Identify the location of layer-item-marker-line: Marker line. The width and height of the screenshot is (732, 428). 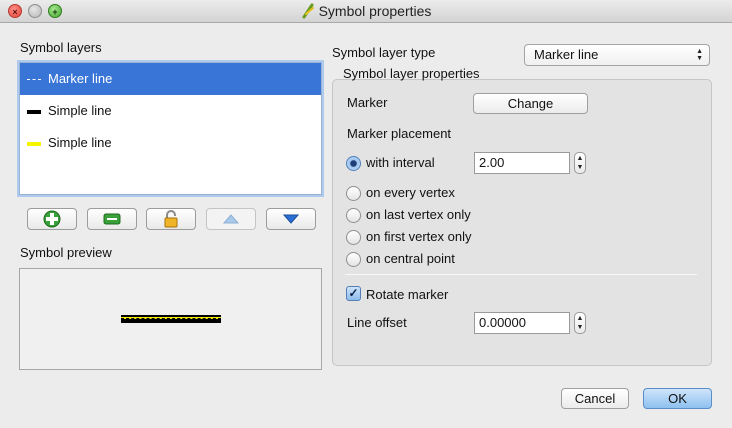
(170, 79).